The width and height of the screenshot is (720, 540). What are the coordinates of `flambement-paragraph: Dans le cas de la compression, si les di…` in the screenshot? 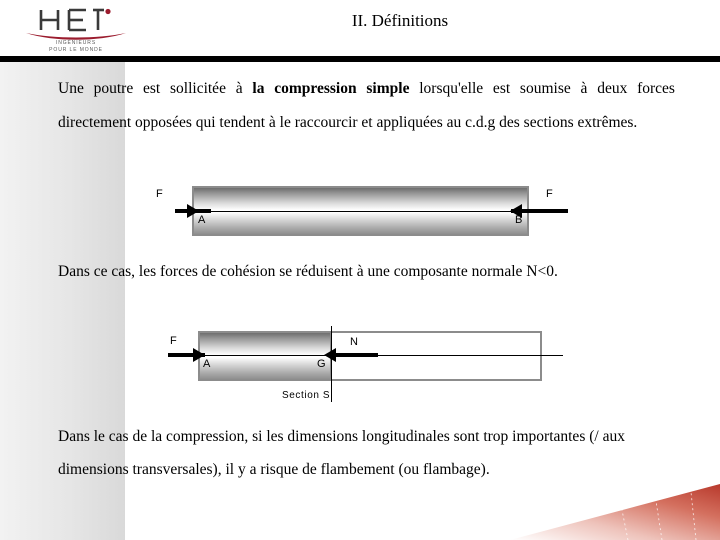 It's located at (341, 453).